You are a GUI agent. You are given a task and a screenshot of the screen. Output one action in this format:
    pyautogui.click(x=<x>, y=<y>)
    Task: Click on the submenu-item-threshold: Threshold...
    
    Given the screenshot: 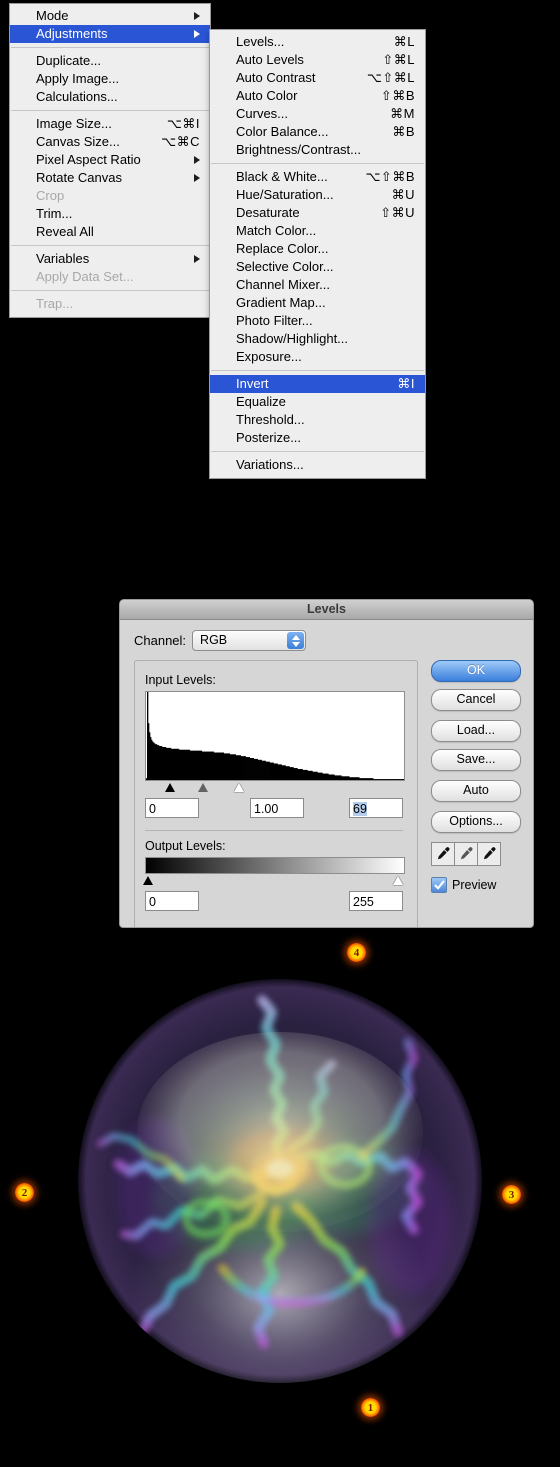 What is the action you would take?
    pyautogui.click(x=317, y=420)
    